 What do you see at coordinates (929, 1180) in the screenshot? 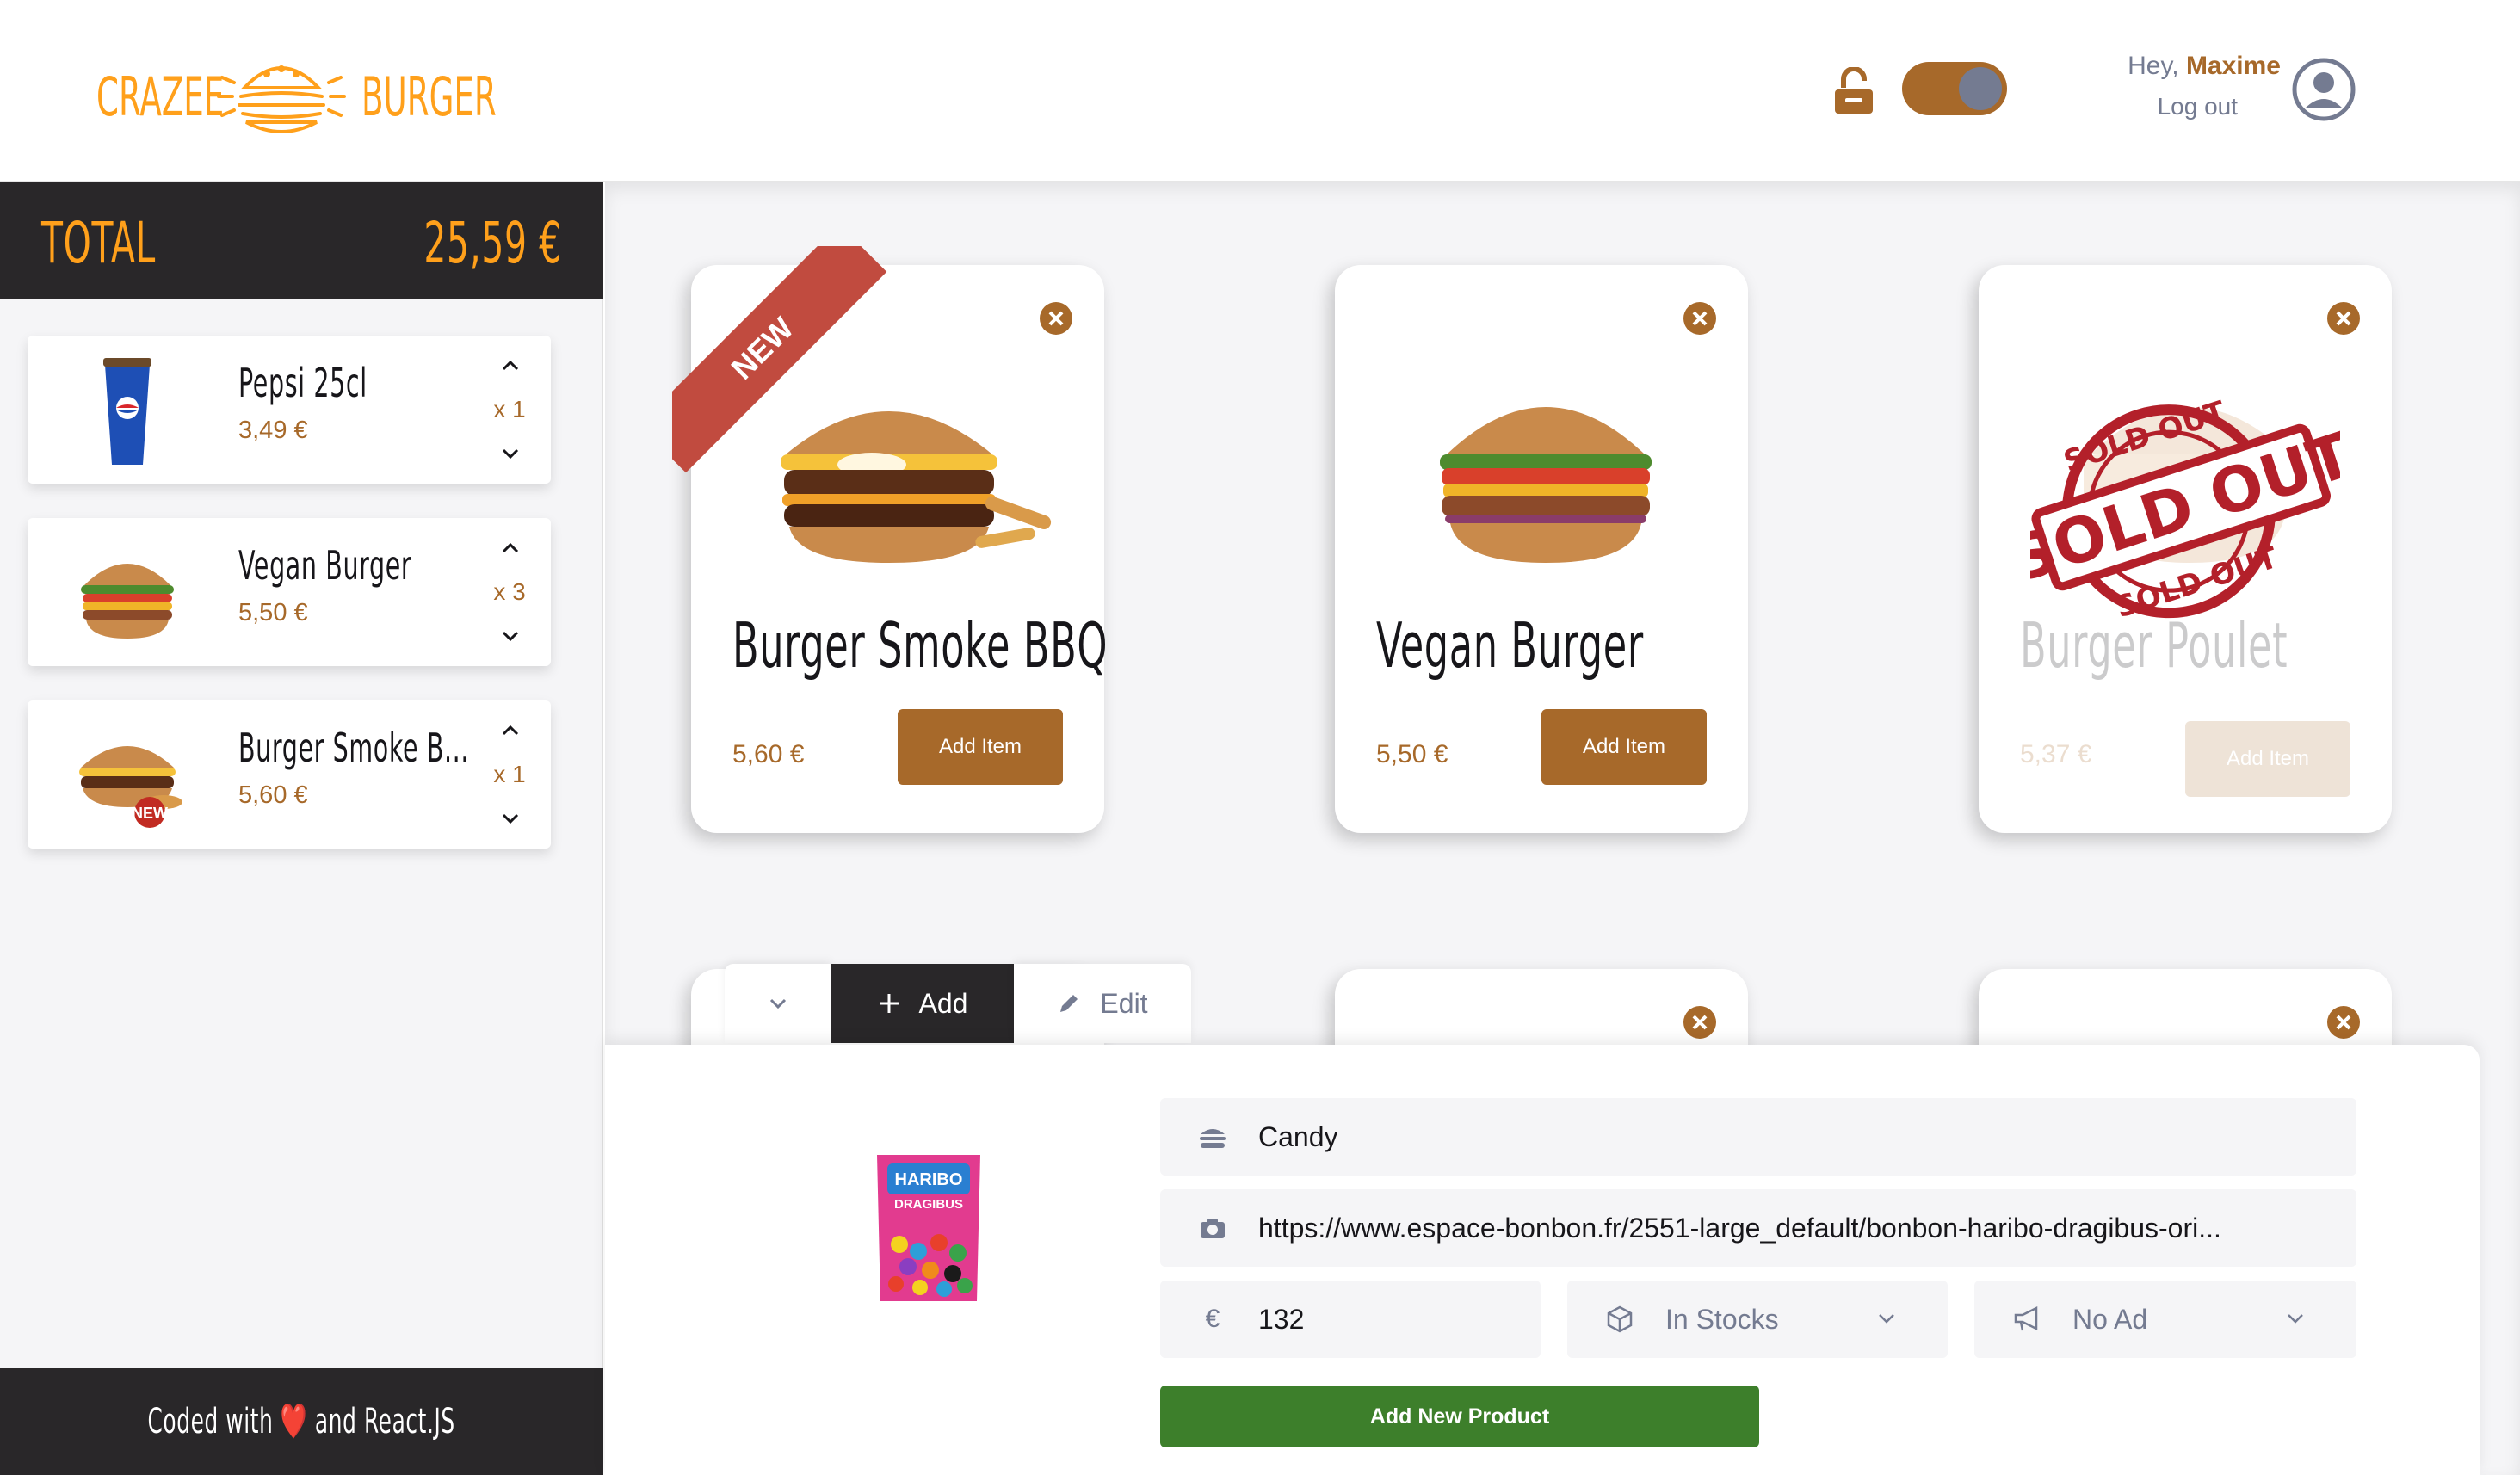
I see `preview-brand: HARIBO` at bounding box center [929, 1180].